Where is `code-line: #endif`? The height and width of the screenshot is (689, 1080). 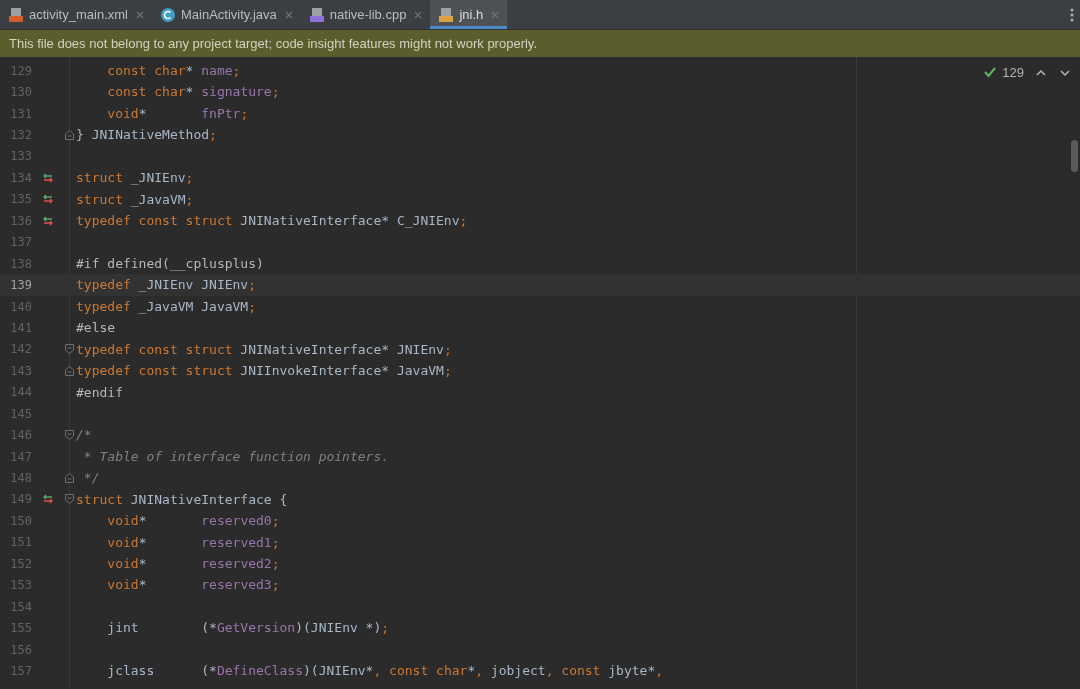
code-line: #endif is located at coordinates (99, 392).